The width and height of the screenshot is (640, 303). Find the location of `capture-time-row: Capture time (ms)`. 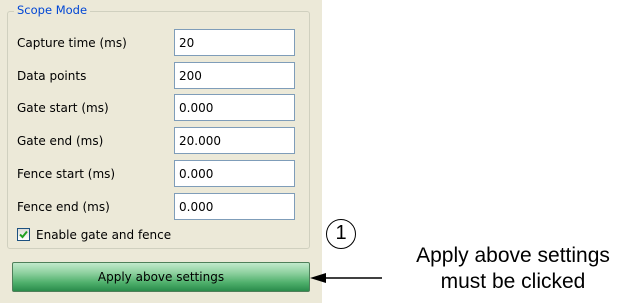

capture-time-row: Capture time (ms) is located at coordinates (161, 42).